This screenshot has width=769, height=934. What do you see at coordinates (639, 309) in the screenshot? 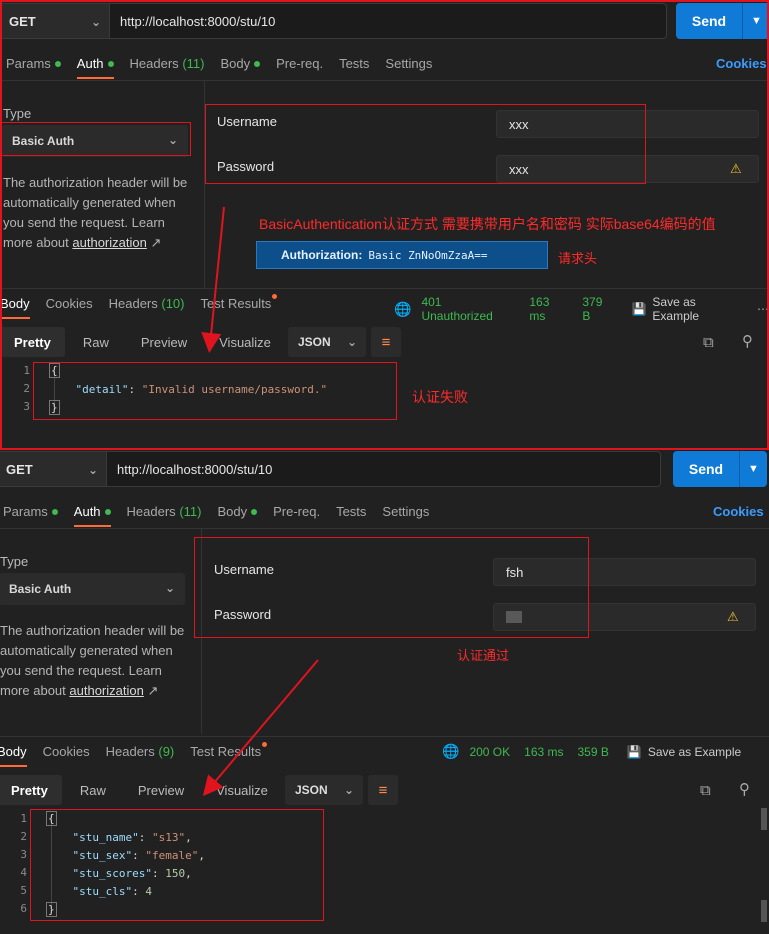
I see `save-icon: 💾` at bounding box center [639, 309].